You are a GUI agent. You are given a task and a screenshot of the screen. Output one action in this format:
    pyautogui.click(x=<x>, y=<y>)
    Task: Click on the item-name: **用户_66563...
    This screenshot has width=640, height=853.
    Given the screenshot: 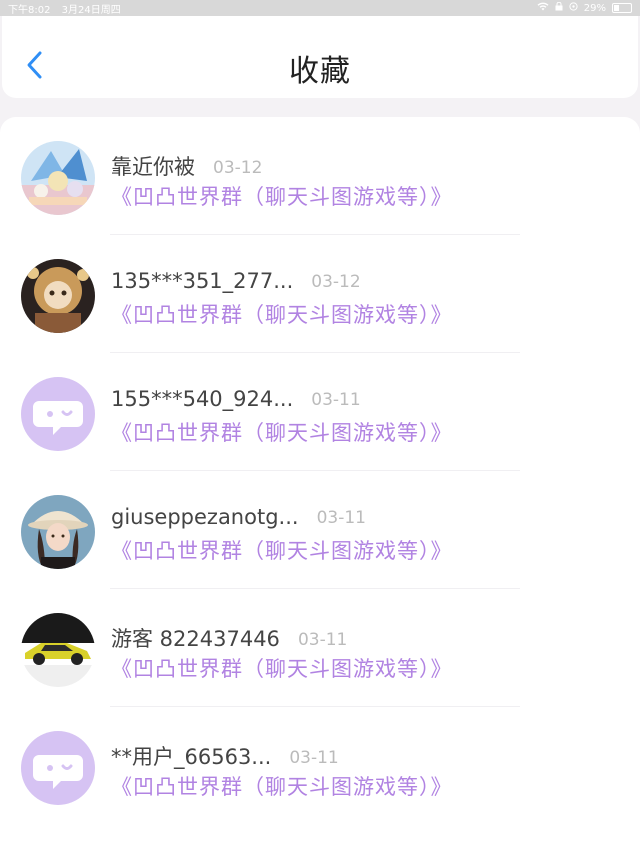 What is the action you would take?
    pyautogui.click(x=191, y=757)
    